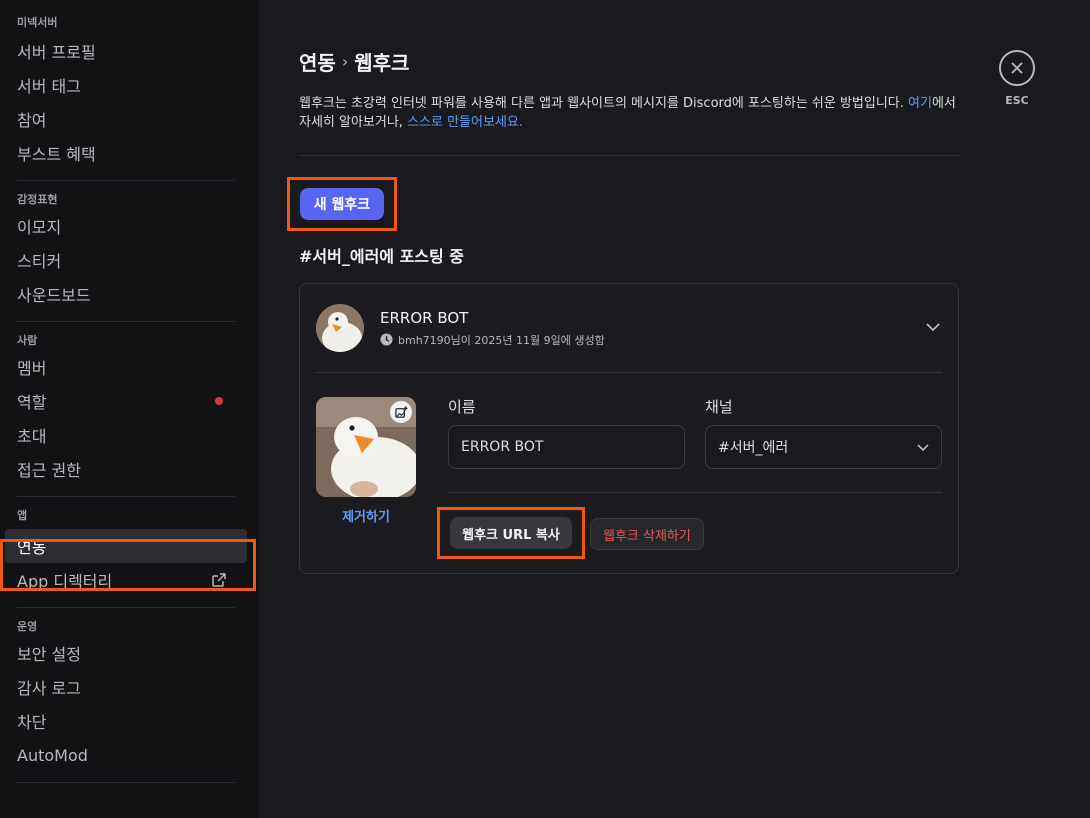  What do you see at coordinates (126, 260) in the screenshot?
I see `sidebar-item-stickers: 스티커` at bounding box center [126, 260].